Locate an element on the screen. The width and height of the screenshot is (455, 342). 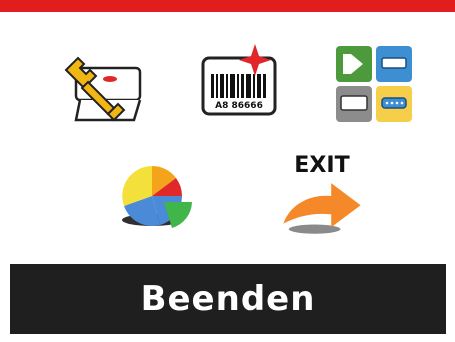
settings-wrench-icon is located at coordinates (103, 89).